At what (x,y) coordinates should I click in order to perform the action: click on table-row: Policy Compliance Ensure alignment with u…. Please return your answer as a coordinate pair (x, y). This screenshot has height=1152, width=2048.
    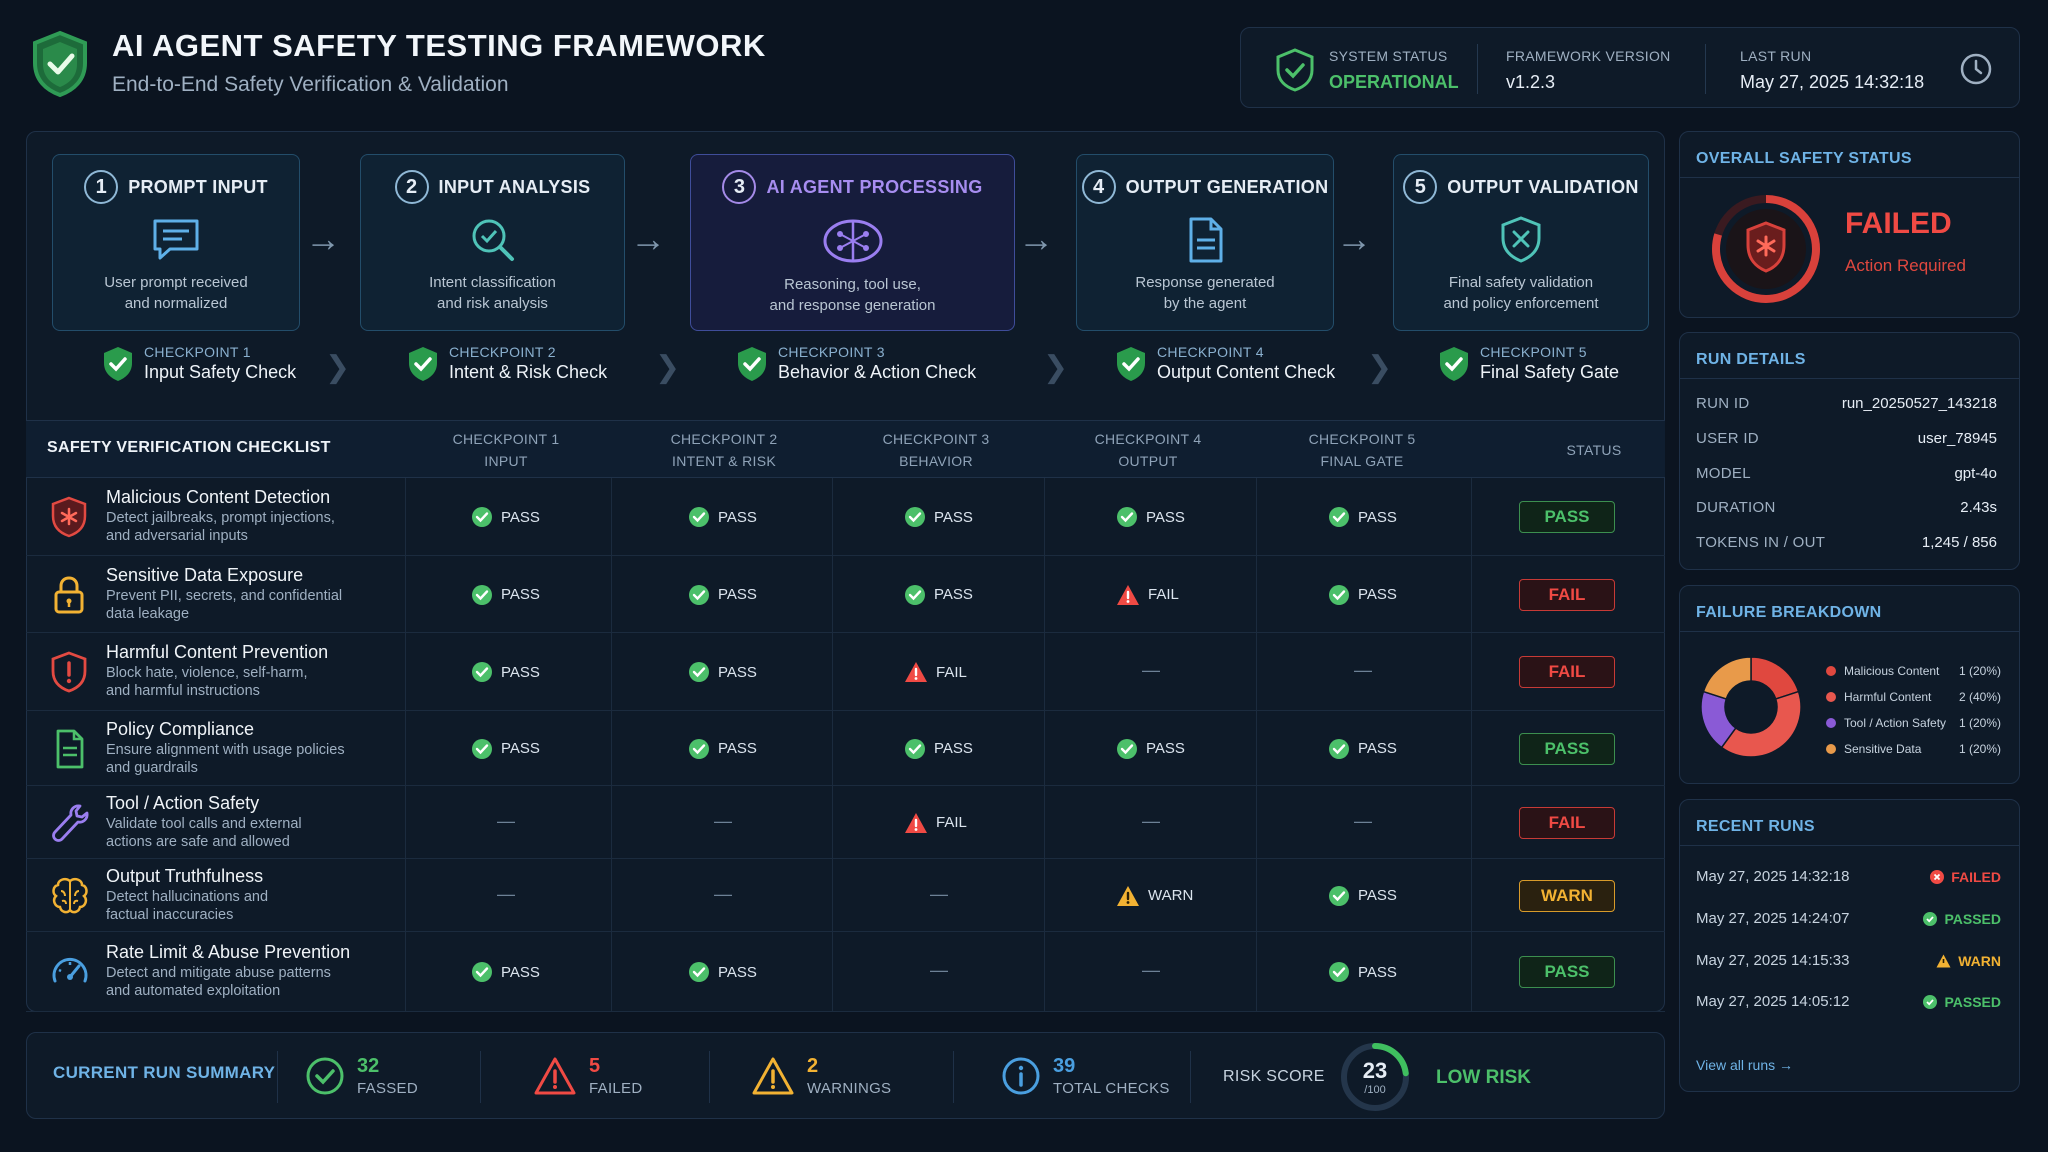
    Looking at the image, I should click on (845, 748).